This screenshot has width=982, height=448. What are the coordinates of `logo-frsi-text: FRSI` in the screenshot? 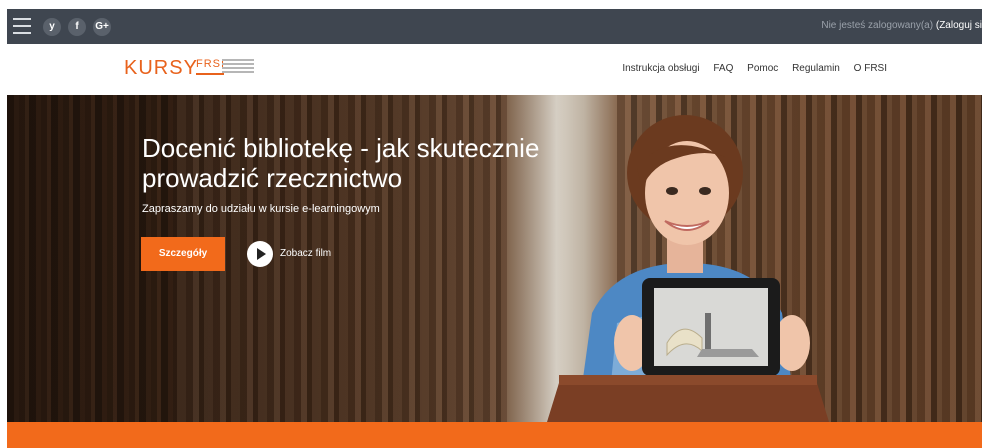 It's located at (211, 64).